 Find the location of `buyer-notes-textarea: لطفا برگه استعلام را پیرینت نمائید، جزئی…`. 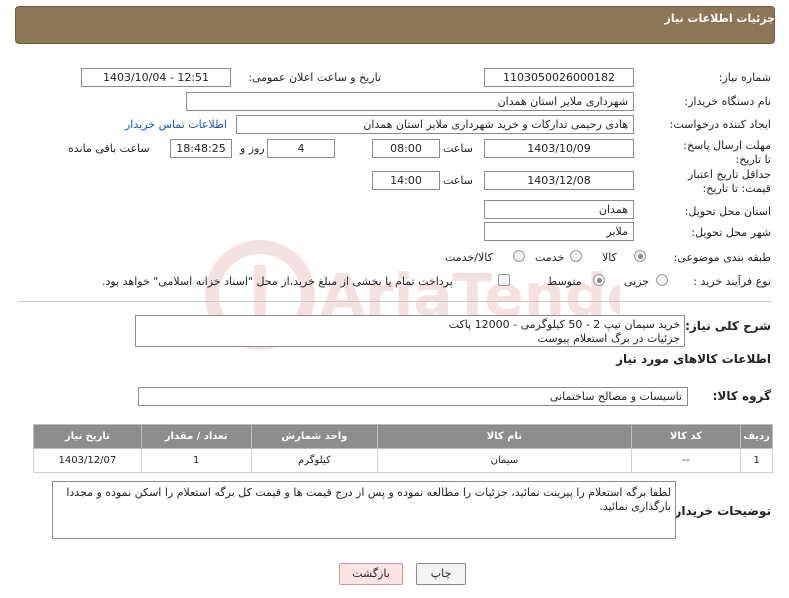

buyer-notes-textarea: لطفا برگه استعلام را پیرینت نمائید، جزئی… is located at coordinates (364, 510).